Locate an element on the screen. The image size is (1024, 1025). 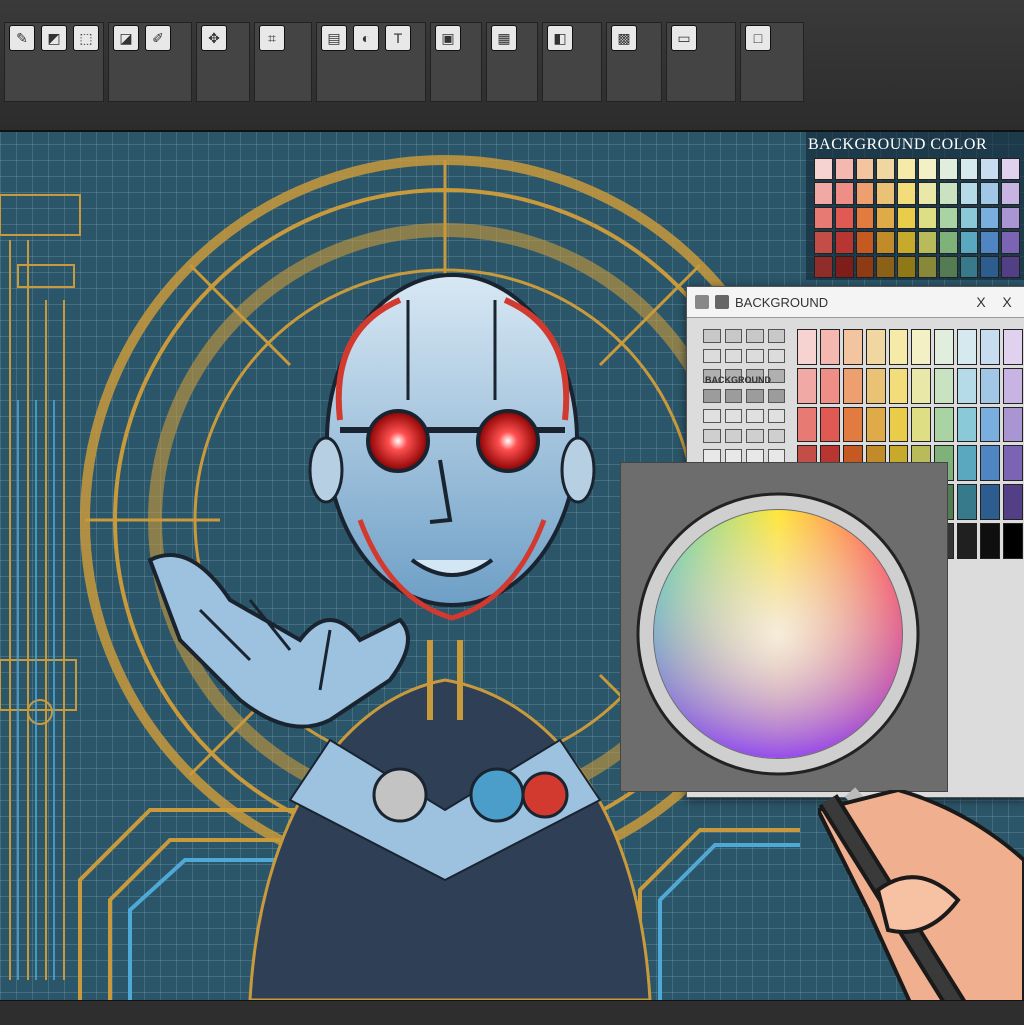
photo-tool-icon: ▦ is located at coordinates (504, 38).